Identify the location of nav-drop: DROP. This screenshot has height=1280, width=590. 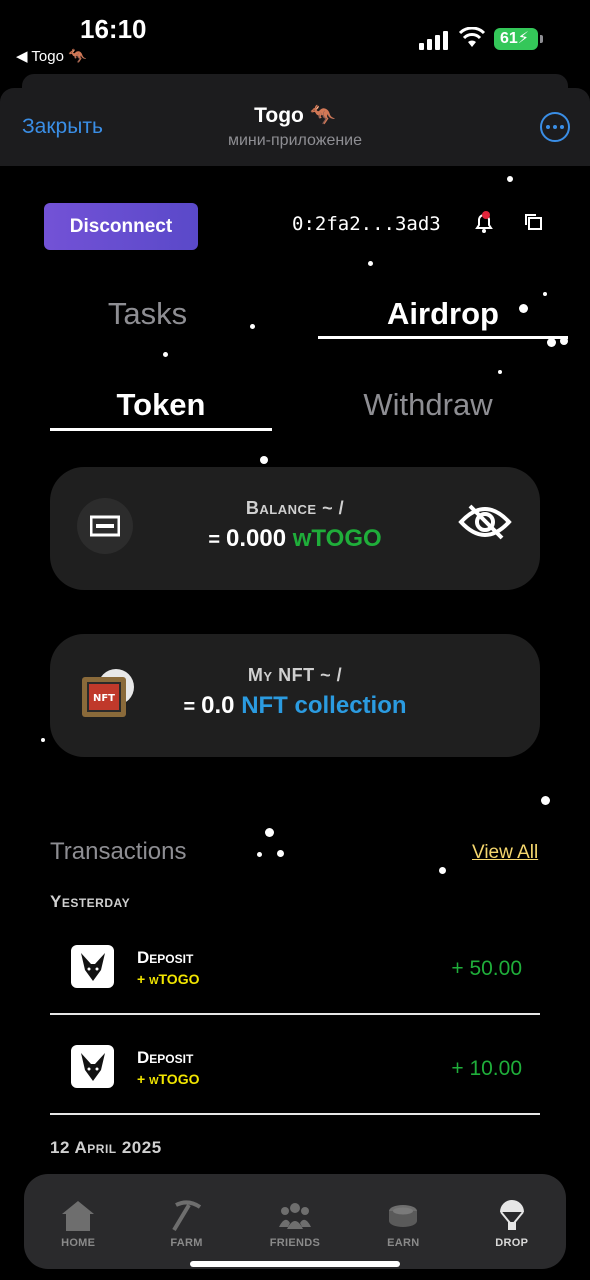
(512, 1224).